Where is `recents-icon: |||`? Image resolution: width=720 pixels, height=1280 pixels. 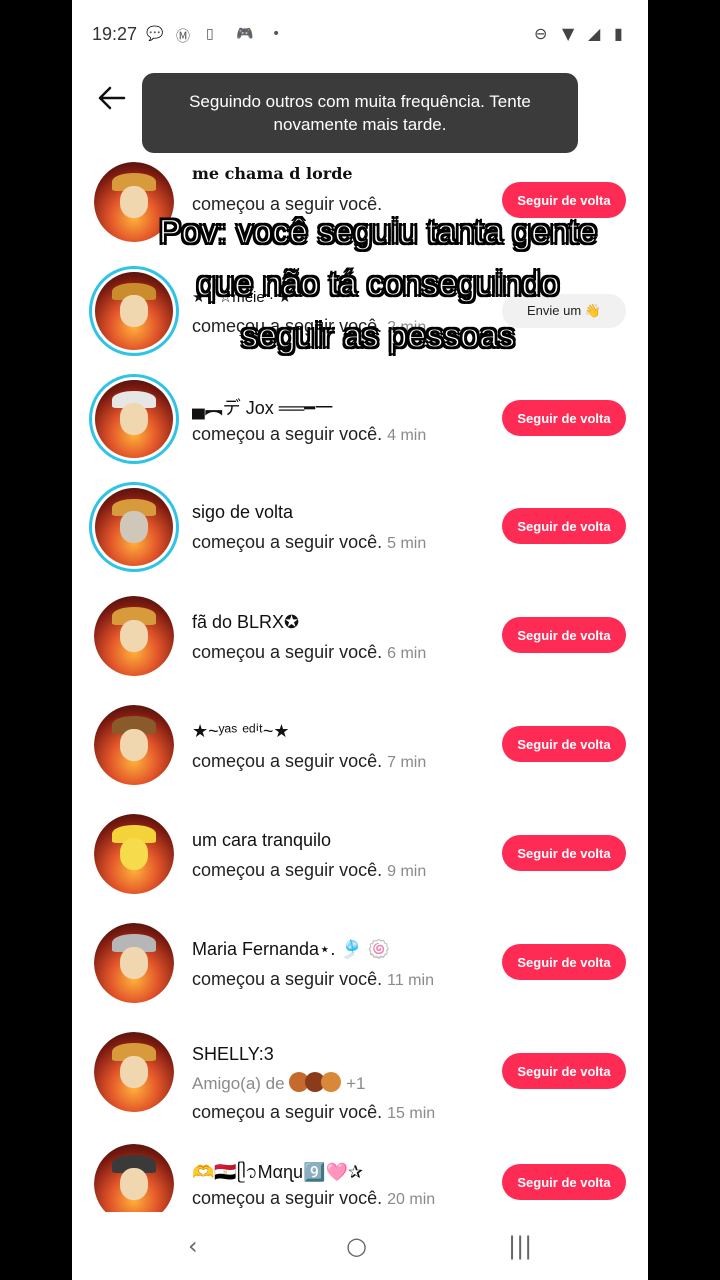 recents-icon: ||| is located at coordinates (520, 1246).